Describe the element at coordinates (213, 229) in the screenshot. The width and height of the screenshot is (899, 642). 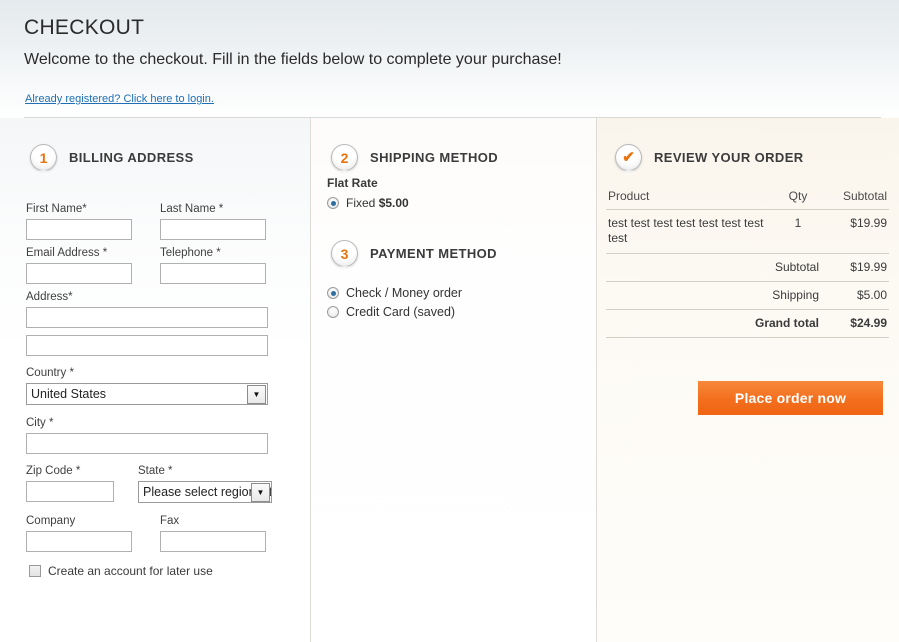
I see `last-name-input` at that location.